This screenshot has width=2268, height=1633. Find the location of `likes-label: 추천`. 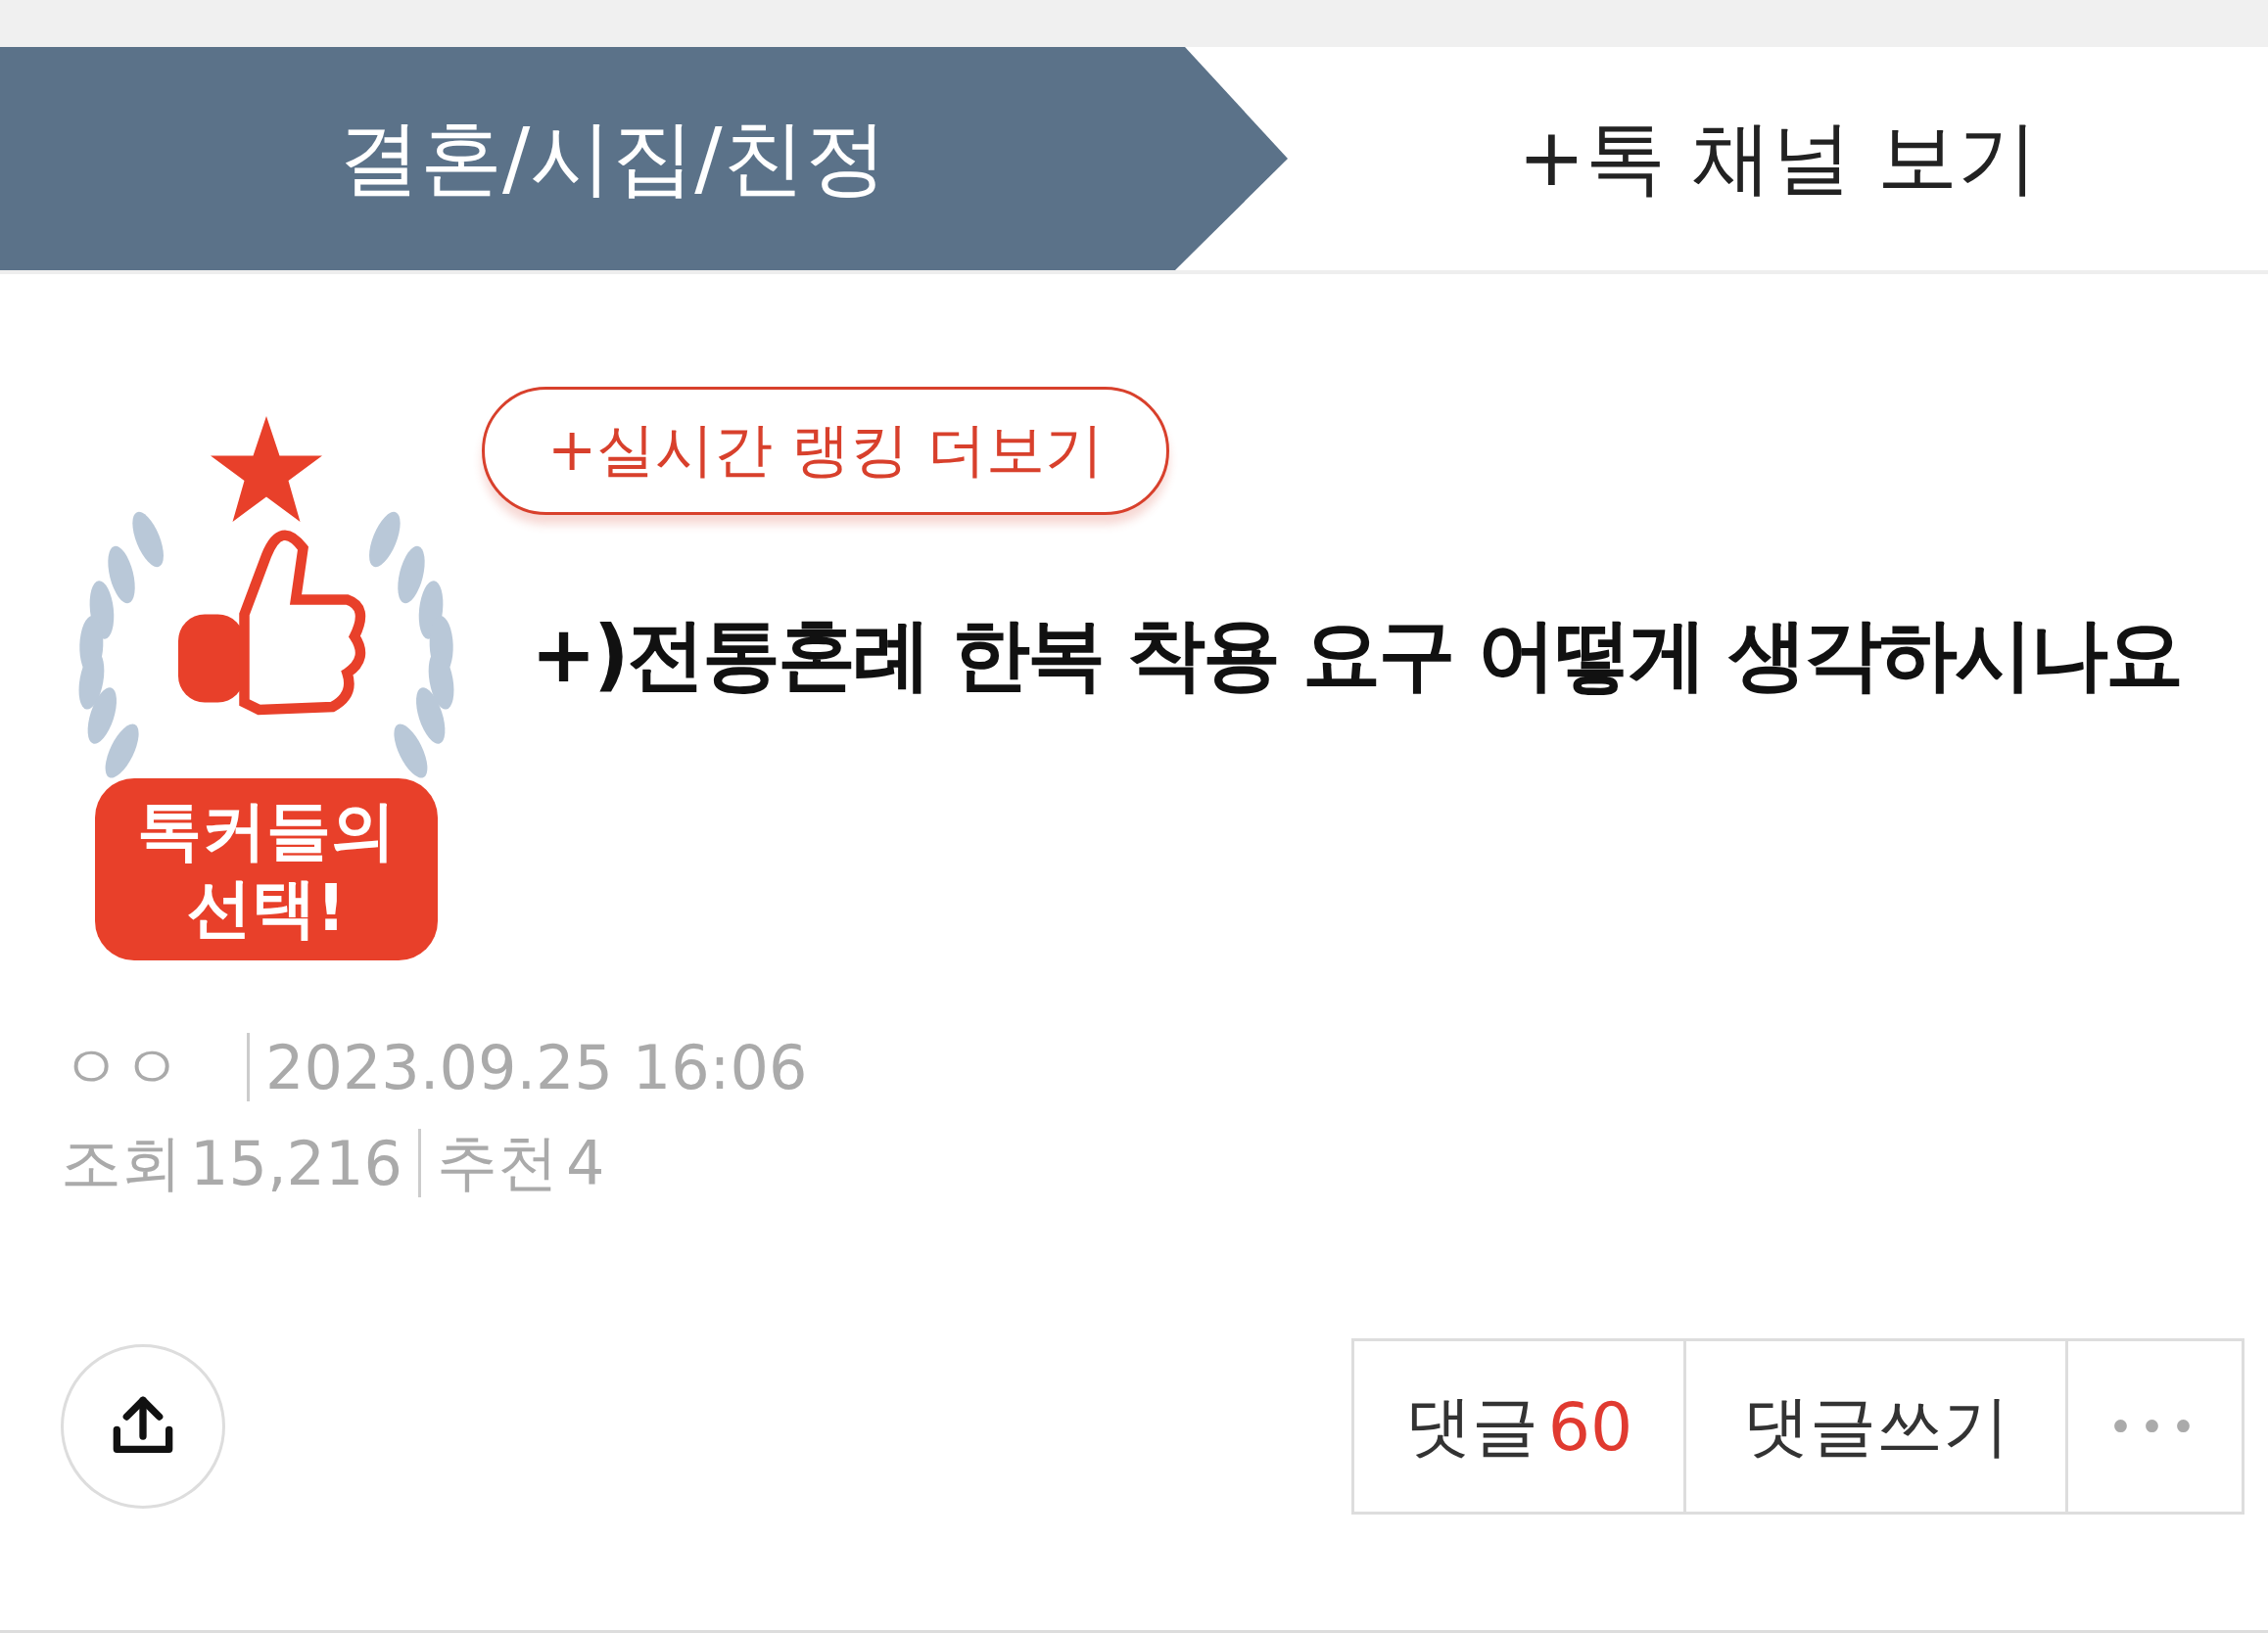

likes-label: 추천 is located at coordinates (497, 1163).